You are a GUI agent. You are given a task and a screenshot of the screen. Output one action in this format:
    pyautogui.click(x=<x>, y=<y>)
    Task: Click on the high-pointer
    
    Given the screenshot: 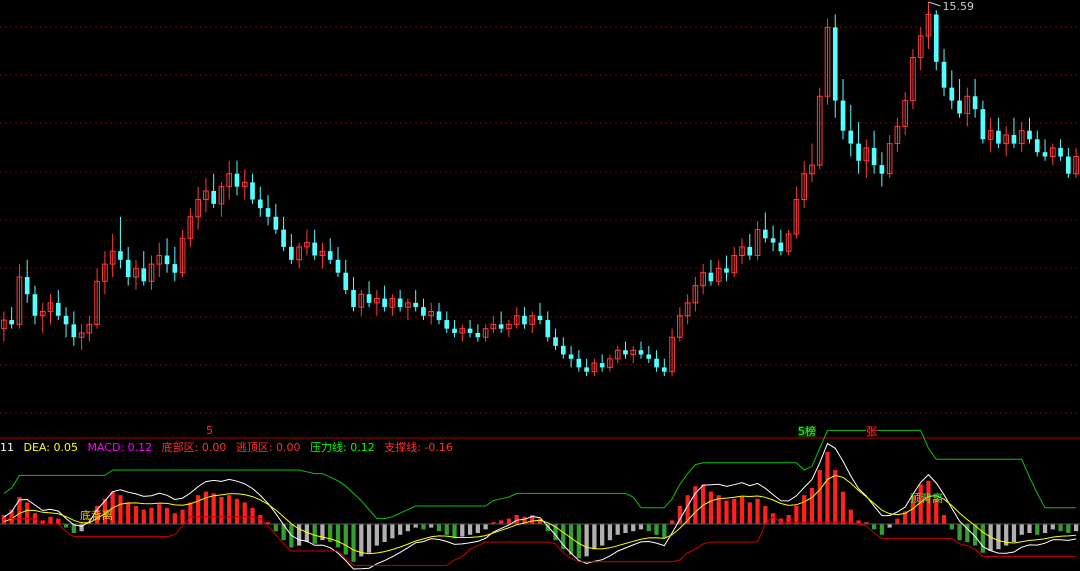 What is the action you would take?
    pyautogui.click(x=934, y=4)
    